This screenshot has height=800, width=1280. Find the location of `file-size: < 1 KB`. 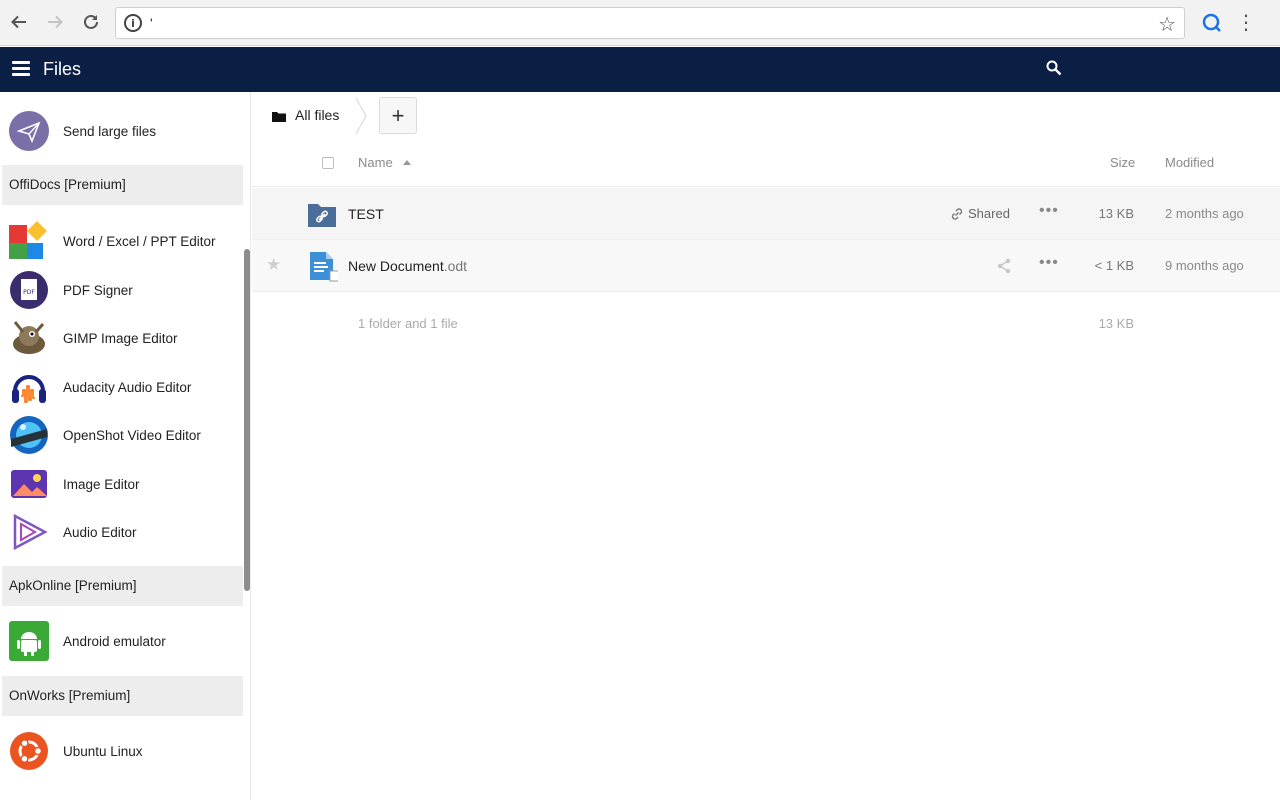

file-size: < 1 KB is located at coordinates (1114, 265).